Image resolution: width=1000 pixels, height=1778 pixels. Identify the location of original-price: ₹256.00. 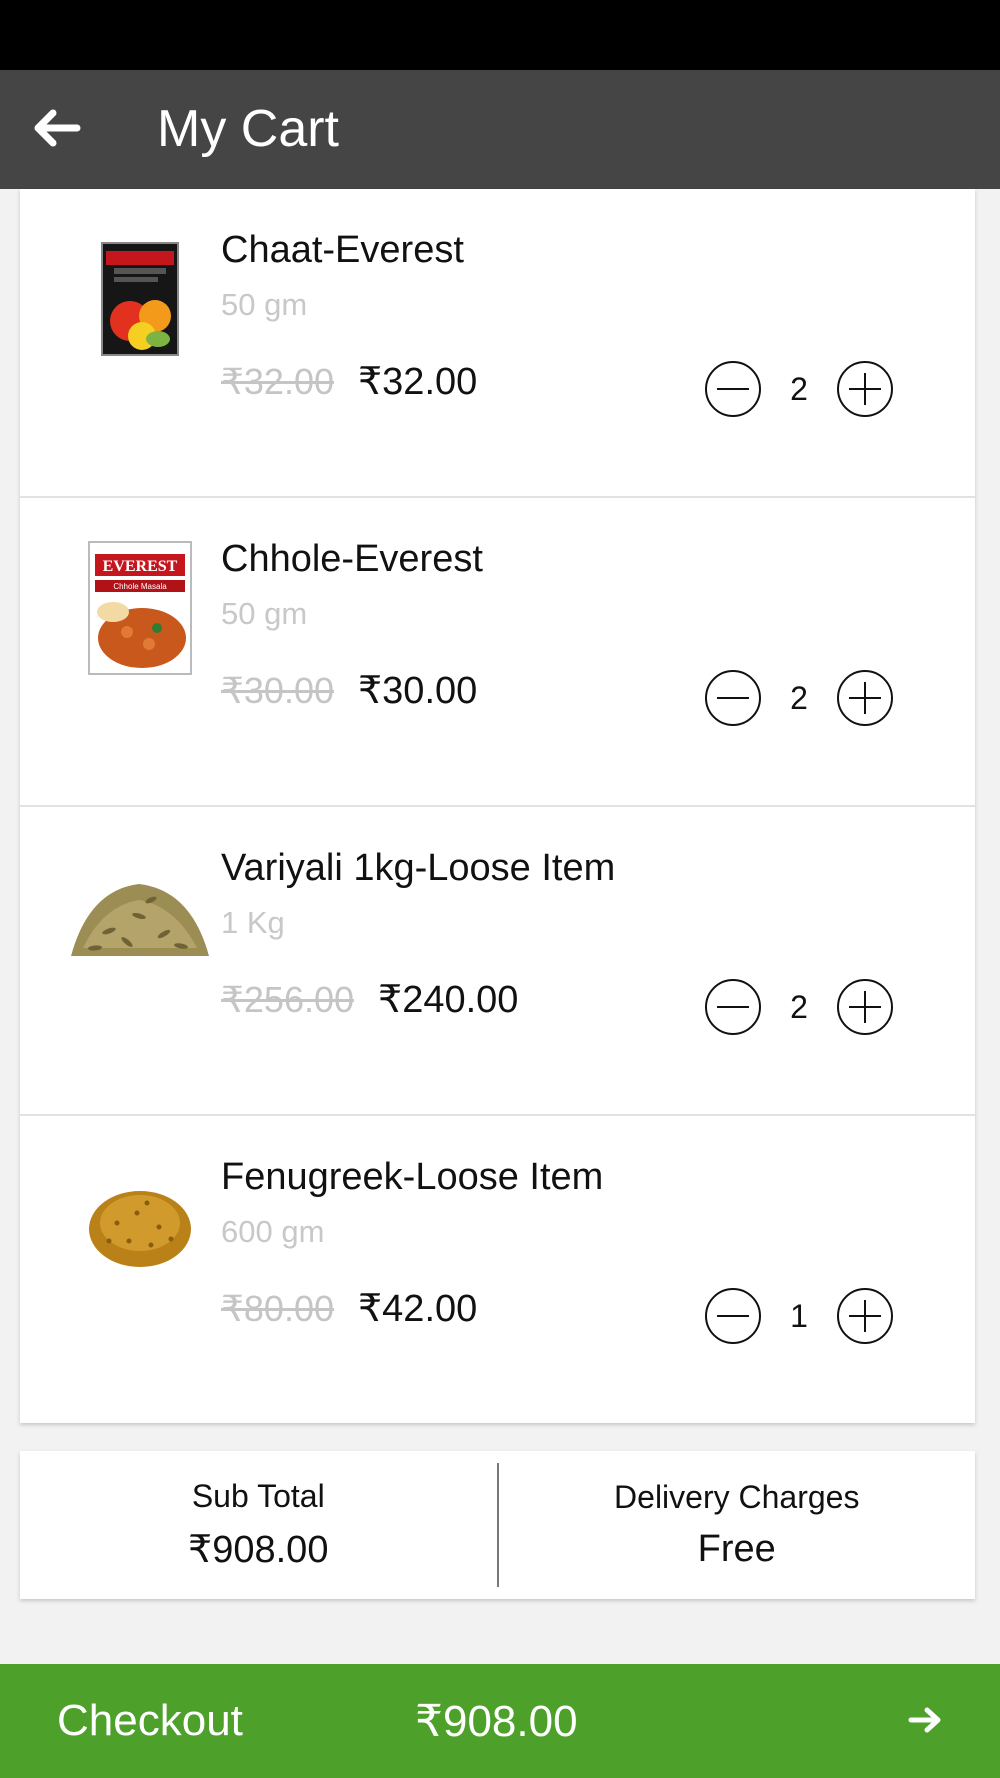
(288, 999).